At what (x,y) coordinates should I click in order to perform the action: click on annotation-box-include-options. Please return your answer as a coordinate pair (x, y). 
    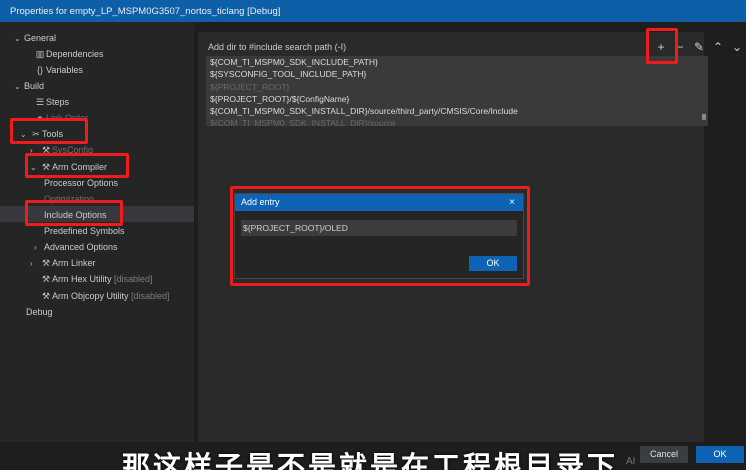
    Looking at the image, I should click on (74, 213).